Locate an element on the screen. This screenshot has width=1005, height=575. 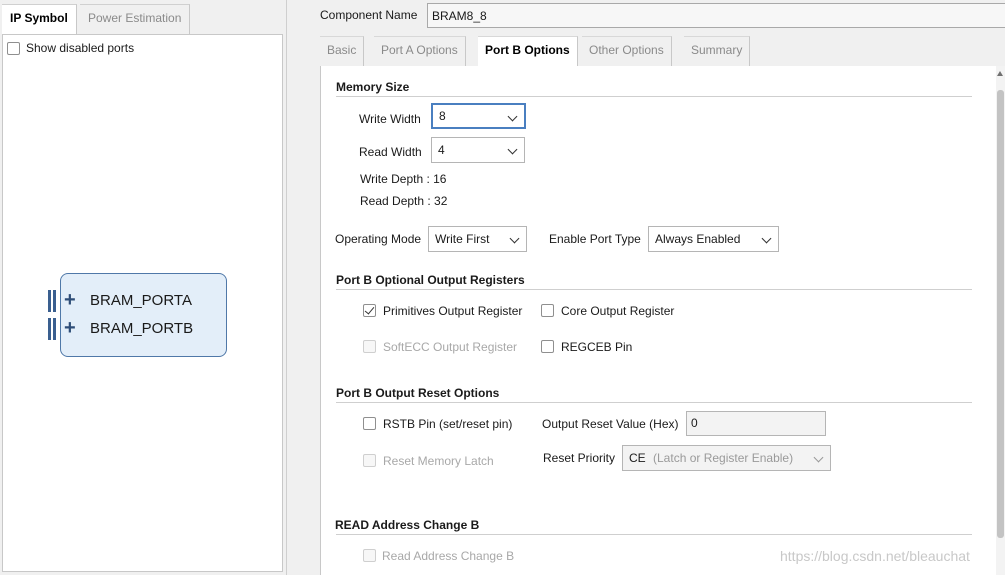
tab-port-a-options: Port A Options is located at coordinates (420, 51).